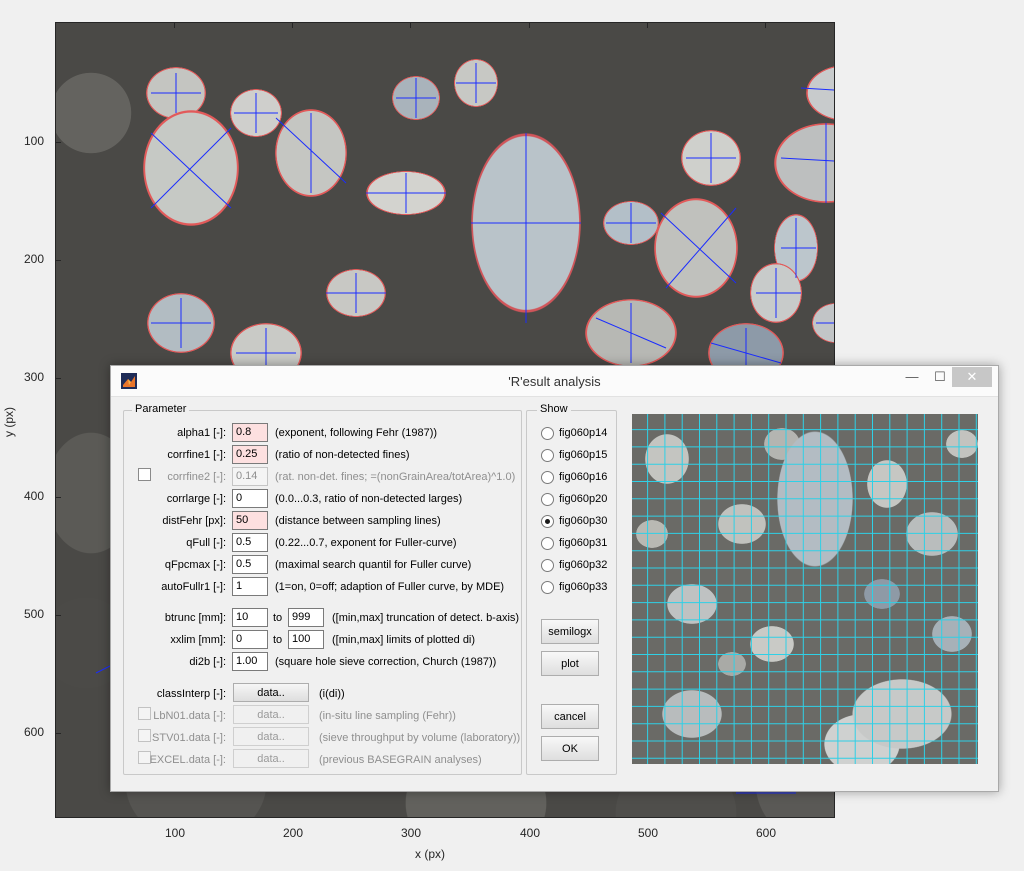 Image resolution: width=1024 pixels, height=871 pixels. What do you see at coordinates (196, 477) in the screenshot?
I see `corrfine2-label: corrfine2 [-]:` at bounding box center [196, 477].